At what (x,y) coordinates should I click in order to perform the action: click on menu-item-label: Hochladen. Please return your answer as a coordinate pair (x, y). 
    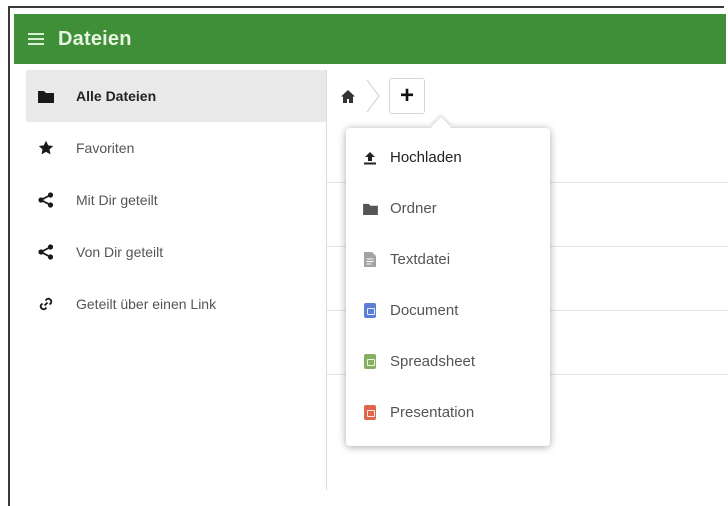
    Looking at the image, I should click on (426, 157).